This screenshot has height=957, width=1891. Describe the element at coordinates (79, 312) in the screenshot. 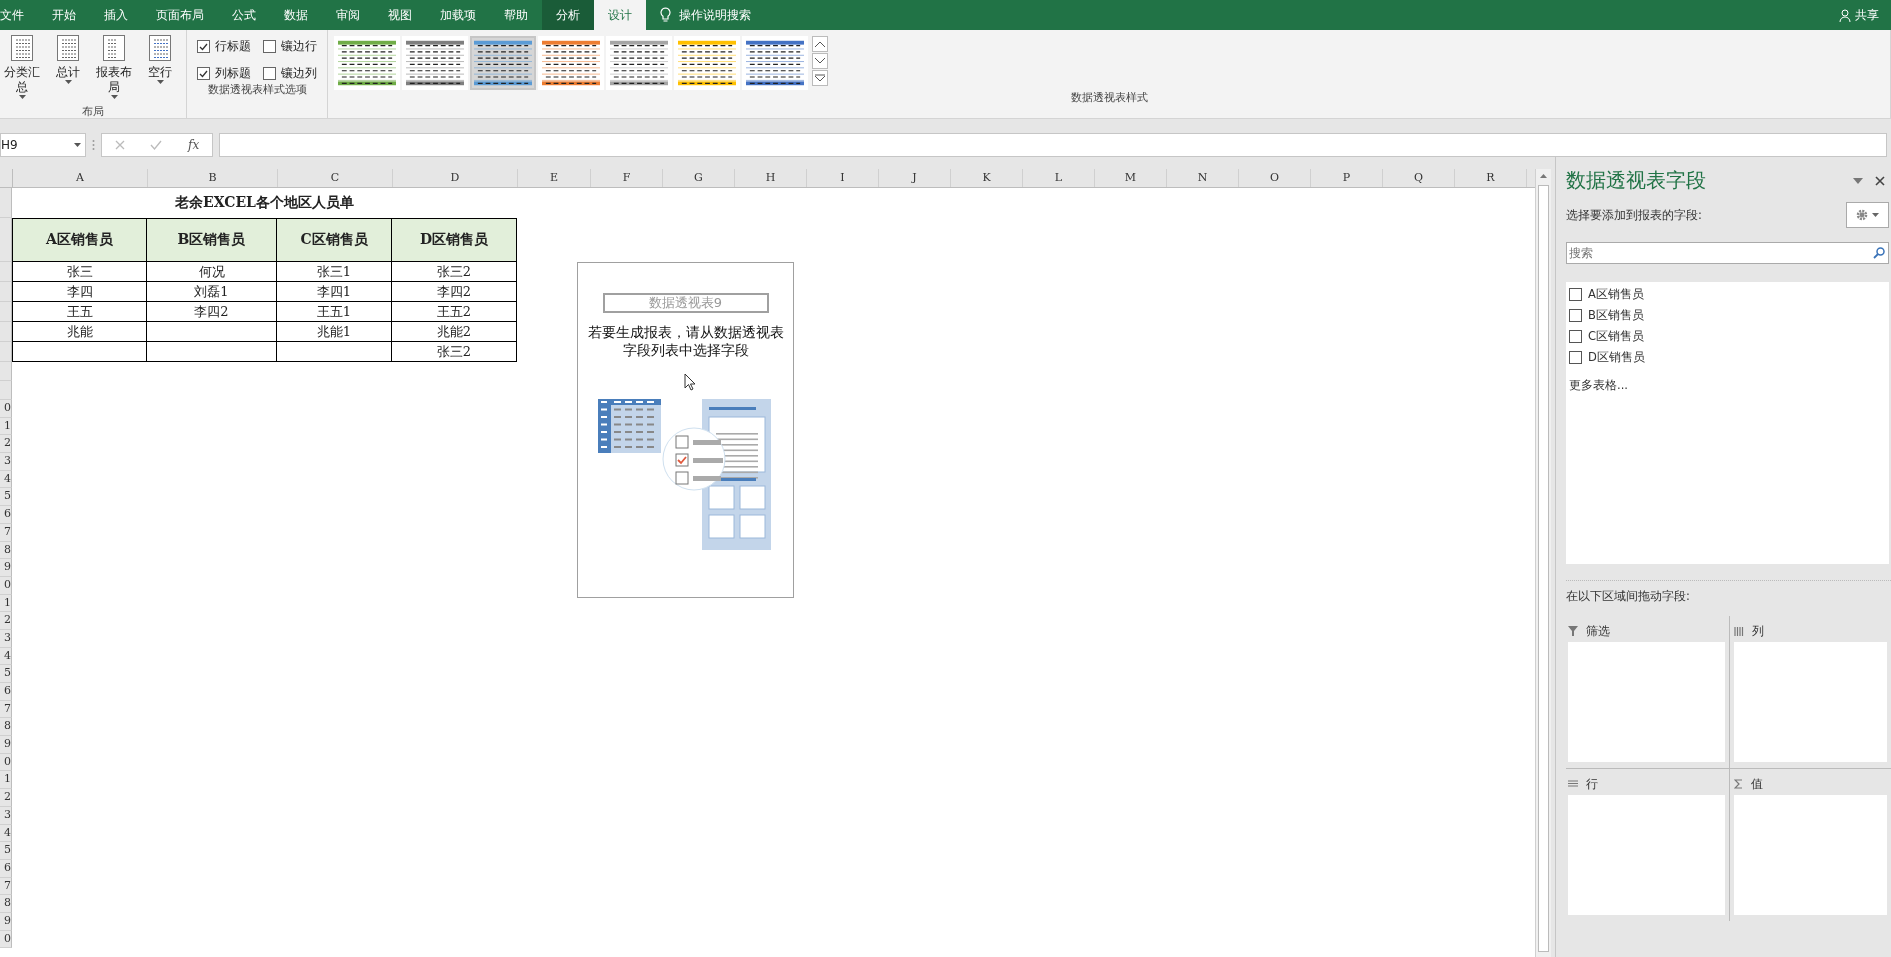

I see `table-cell: 王五` at that location.